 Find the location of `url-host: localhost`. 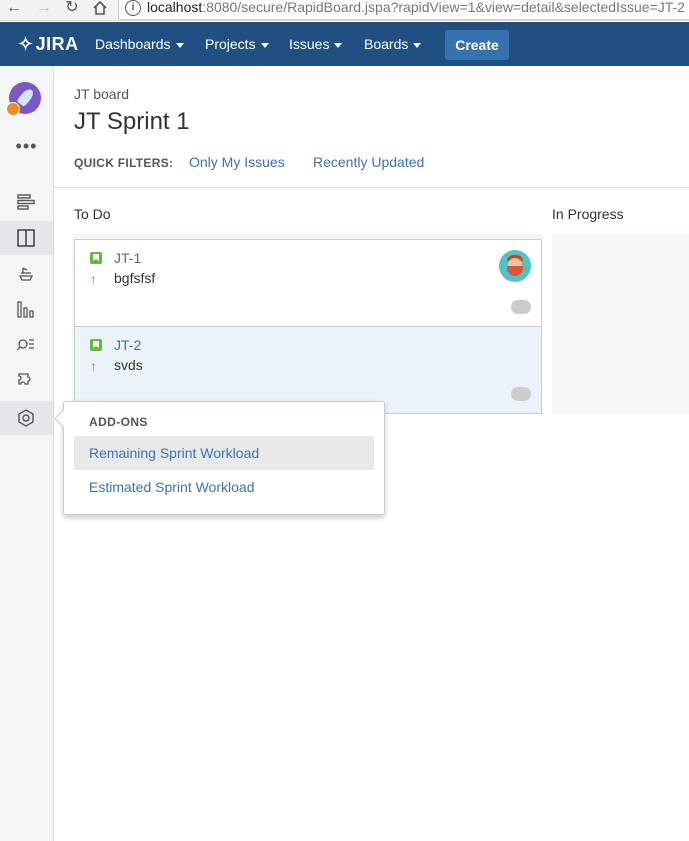

url-host: localhost is located at coordinates (175, 7).